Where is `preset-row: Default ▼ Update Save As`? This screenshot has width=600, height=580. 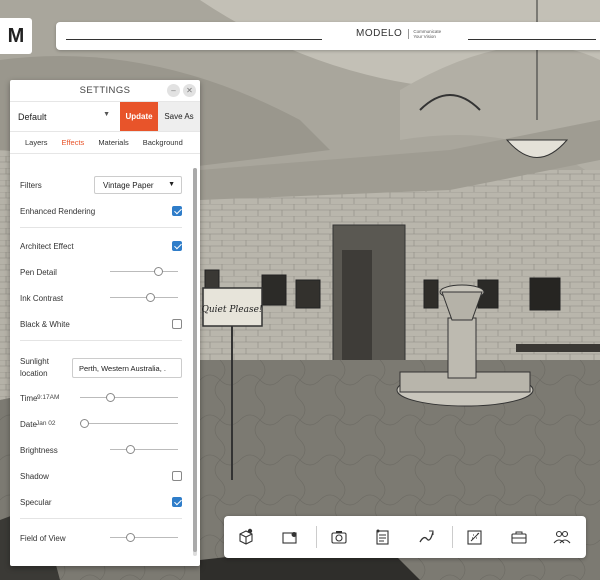 preset-row: Default ▼ Update Save As is located at coordinates (105, 117).